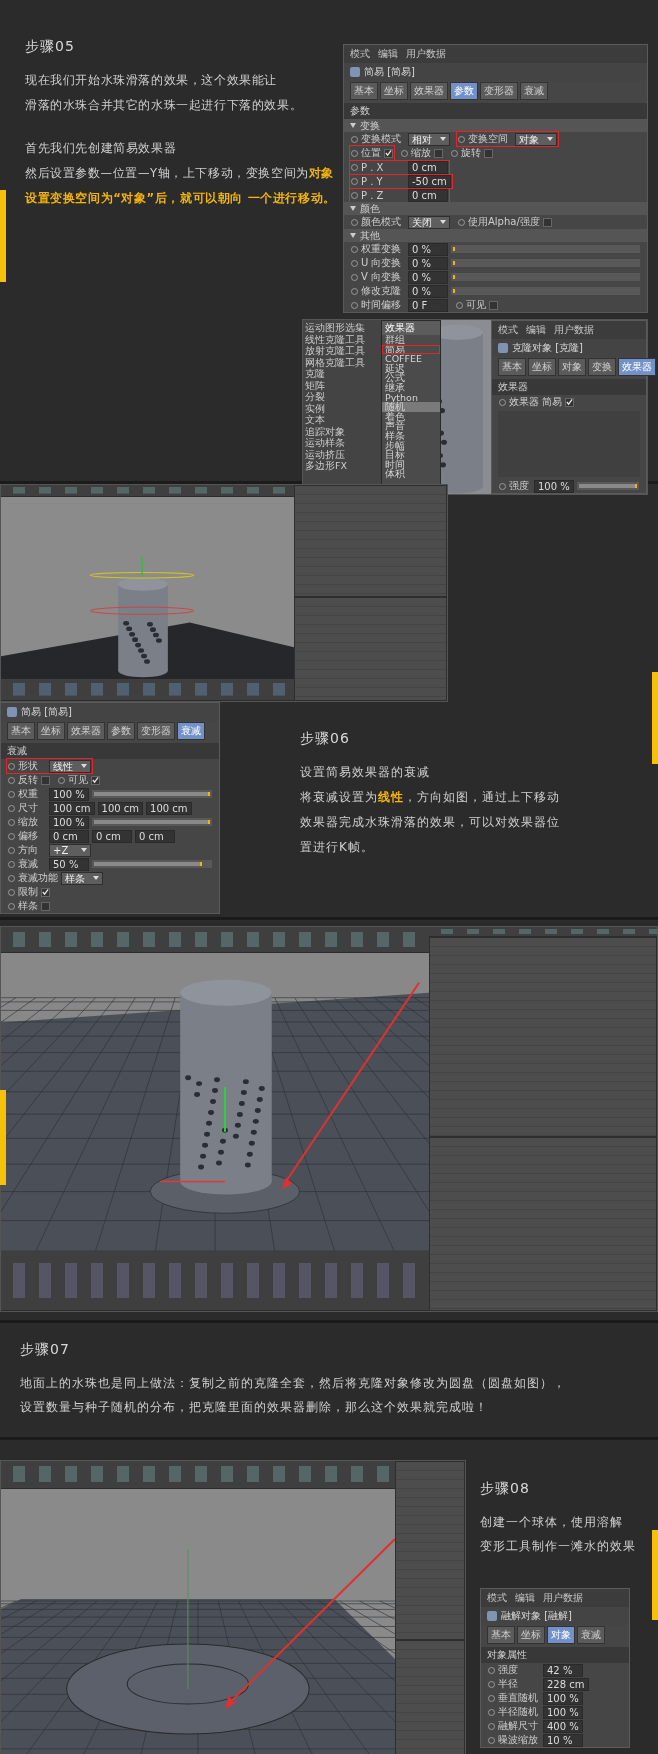 The width and height of the screenshot is (658, 1754). What do you see at coordinates (342, 385) in the screenshot?
I see `menu-item: 矩阵` at bounding box center [342, 385].